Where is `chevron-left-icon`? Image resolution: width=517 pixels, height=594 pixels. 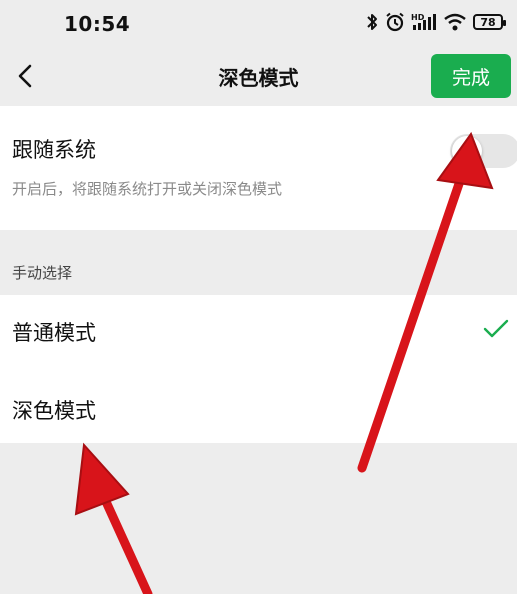
chevron-left-icon is located at coordinates (25, 76).